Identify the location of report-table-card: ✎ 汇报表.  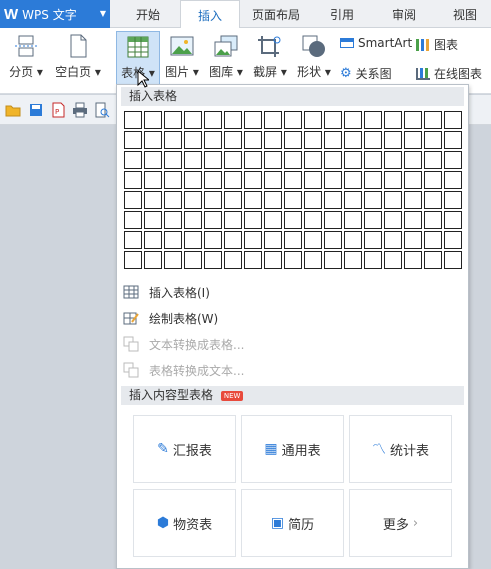
(184, 449).